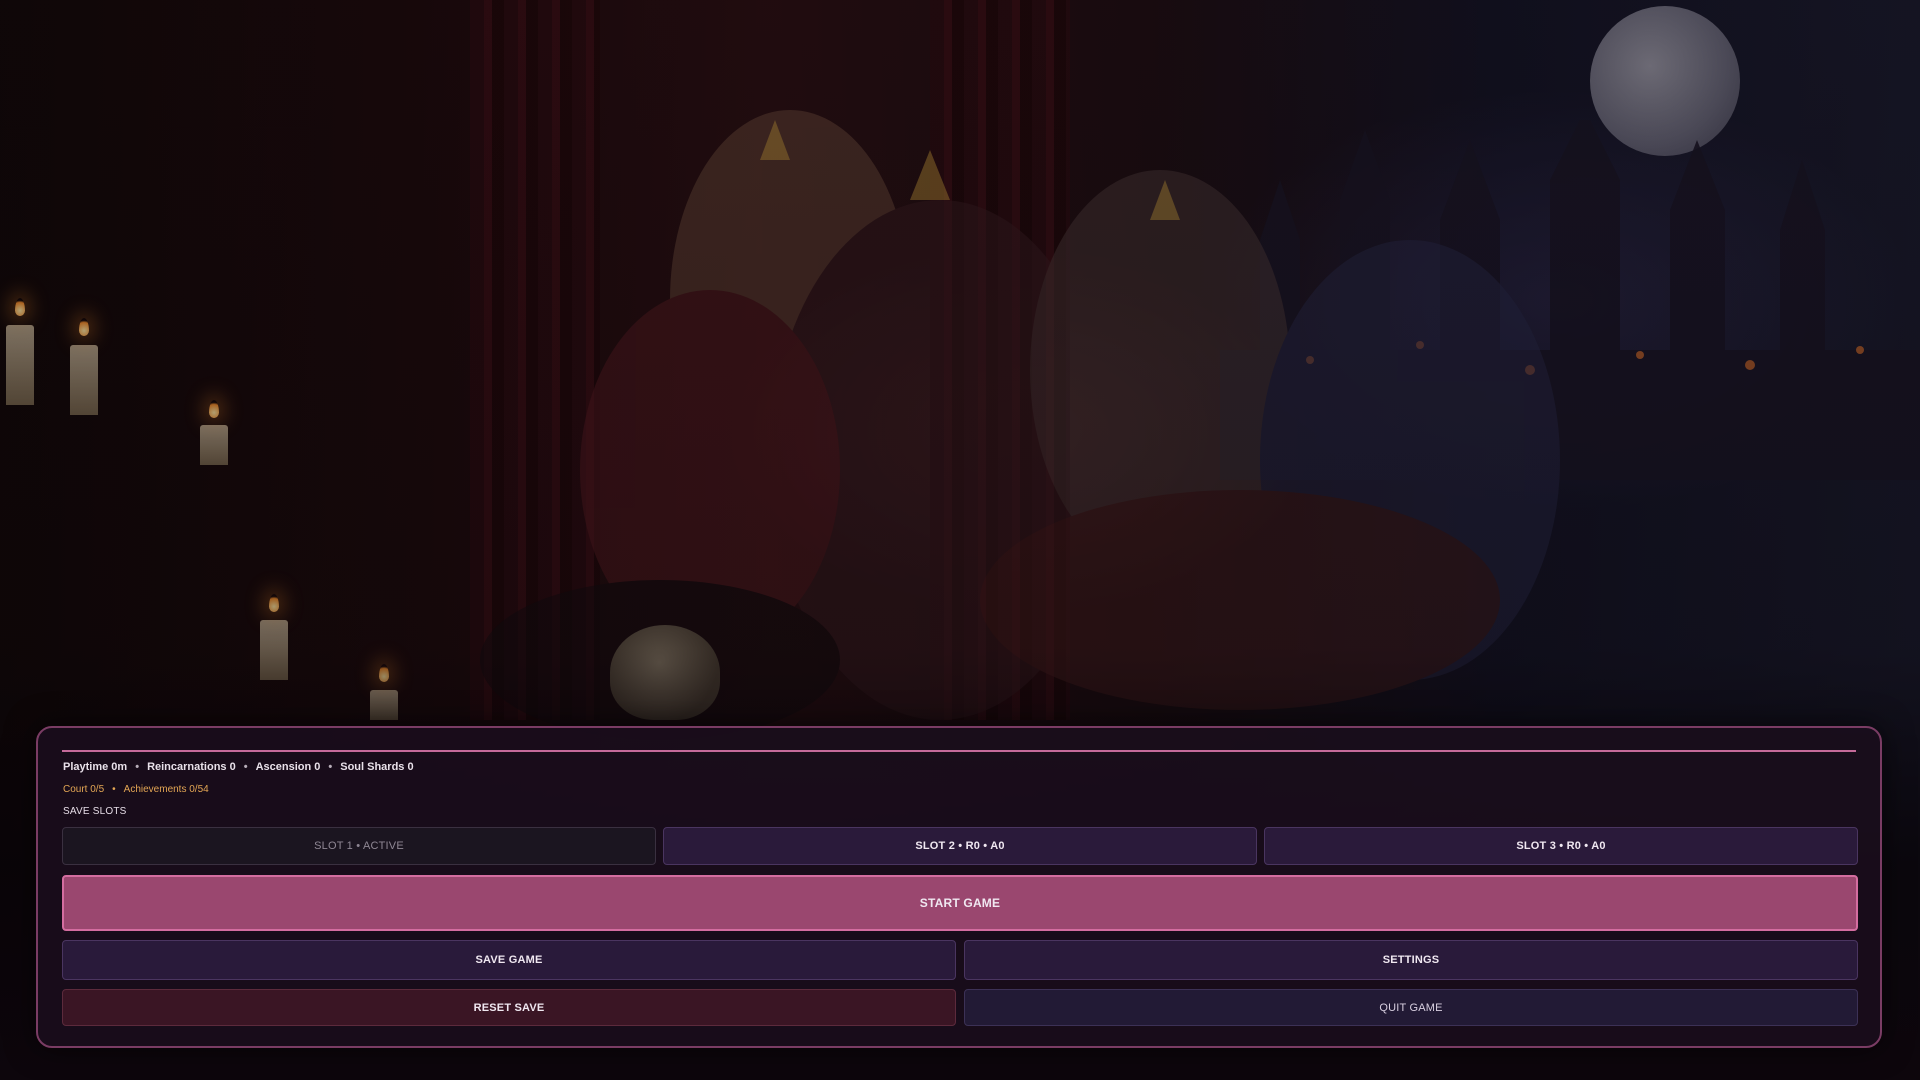 This screenshot has height=1080, width=1920. Describe the element at coordinates (95, 767) in the screenshot. I see `playtime-stat: Playtime 0m` at that location.